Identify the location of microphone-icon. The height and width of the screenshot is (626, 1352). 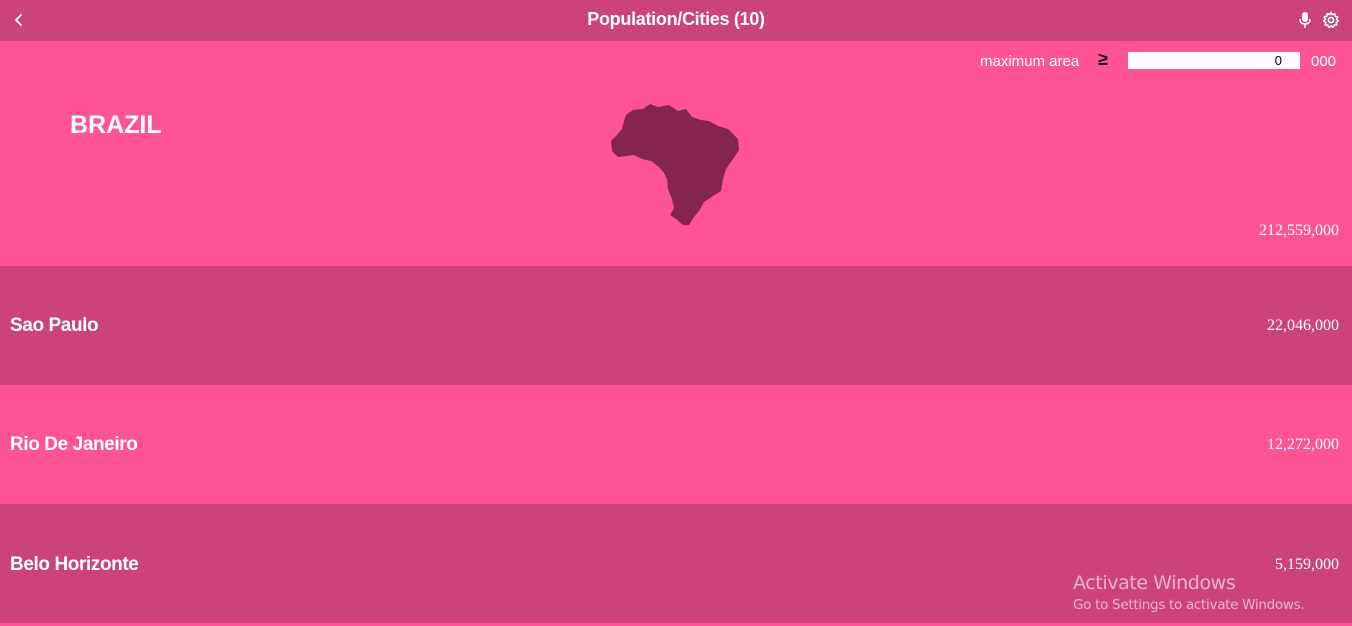
(1305, 20).